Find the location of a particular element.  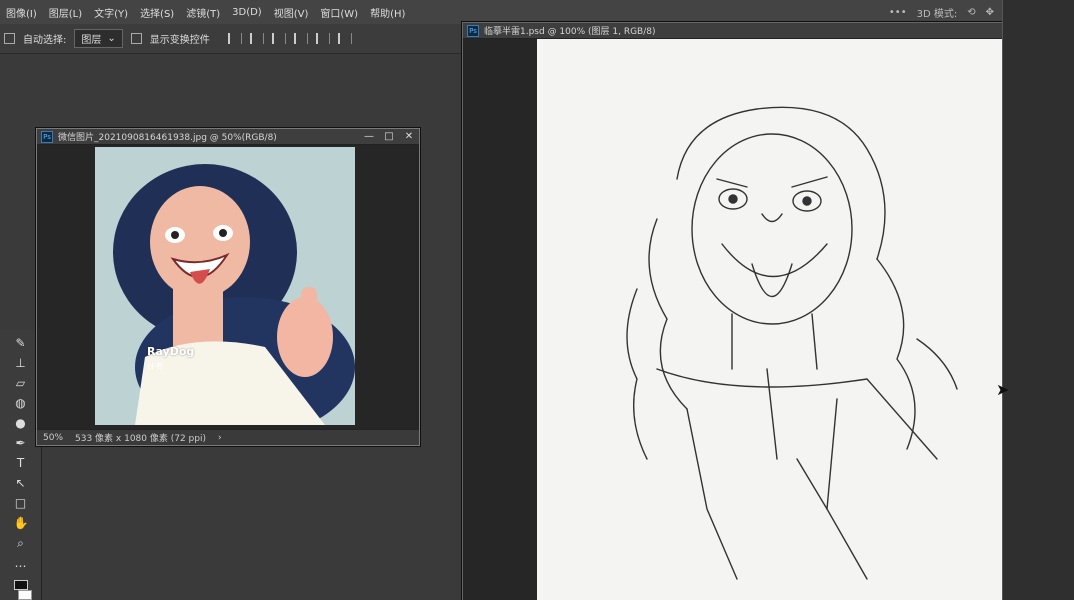

main-window-title: 临摹半雷1.psd @ 100% (图层 1, RGB/8) is located at coordinates (570, 32).